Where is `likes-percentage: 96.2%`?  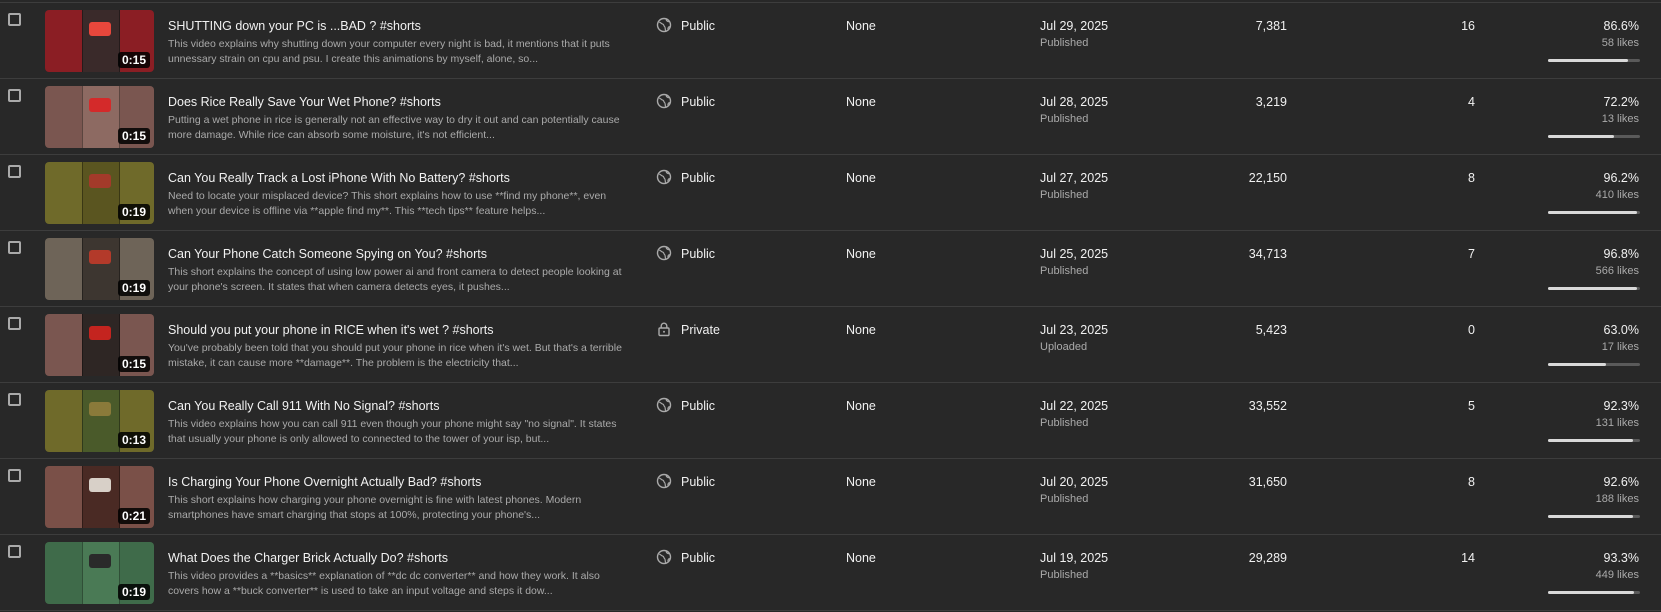 likes-percentage: 96.2% is located at coordinates (1621, 178).